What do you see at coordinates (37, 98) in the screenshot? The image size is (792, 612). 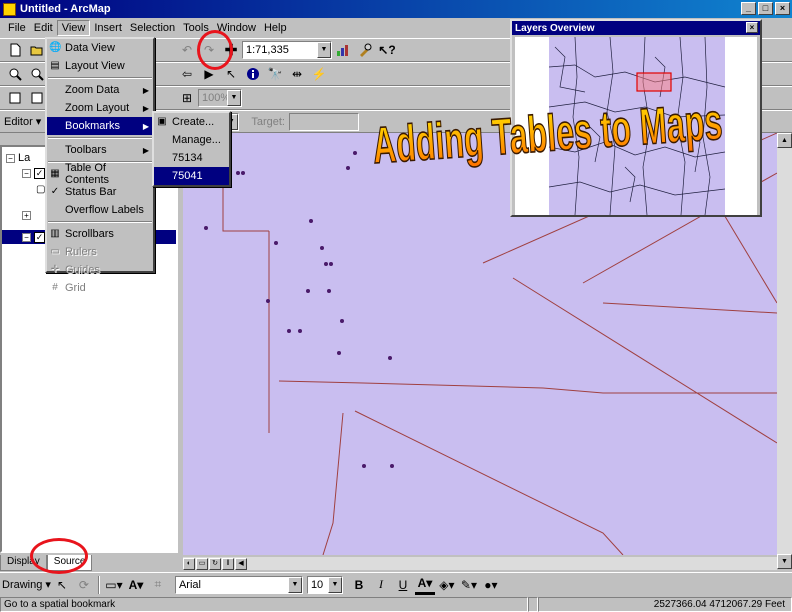 I see `layout-zoom-out-icon` at bounding box center [37, 98].